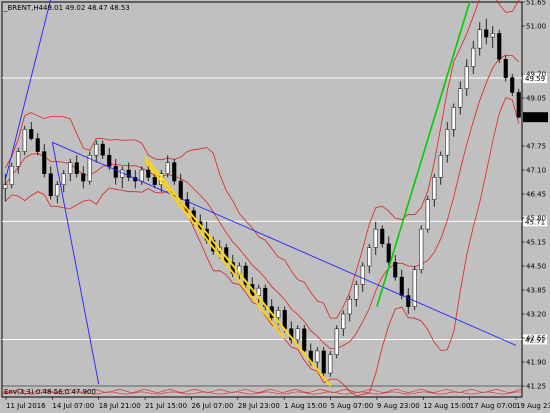 The height and width of the screenshot is (413, 550). Describe the element at coordinates (493, 406) in the screenshot. I see `x-tick-label: 17 Aug 07:00` at that location.